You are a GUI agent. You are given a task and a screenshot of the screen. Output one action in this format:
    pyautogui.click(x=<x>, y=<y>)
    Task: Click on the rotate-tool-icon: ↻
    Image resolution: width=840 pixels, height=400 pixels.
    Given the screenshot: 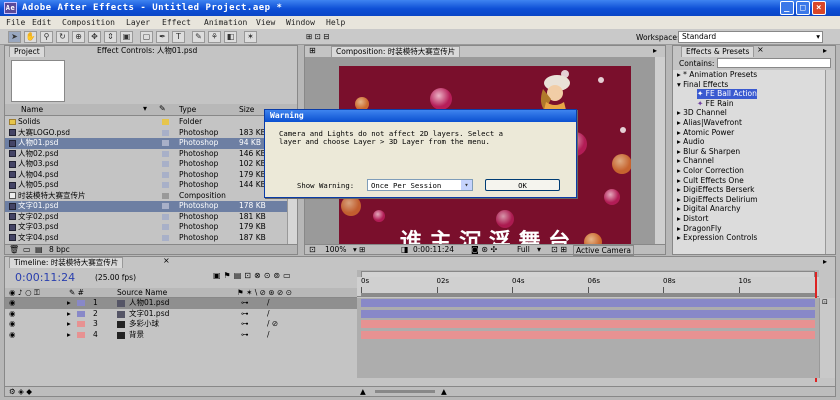 What is the action you would take?
    pyautogui.click(x=62, y=37)
    